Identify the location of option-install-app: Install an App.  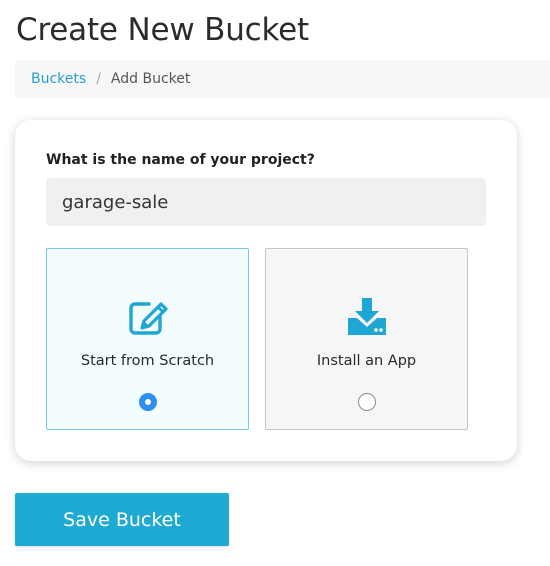
(366, 339).